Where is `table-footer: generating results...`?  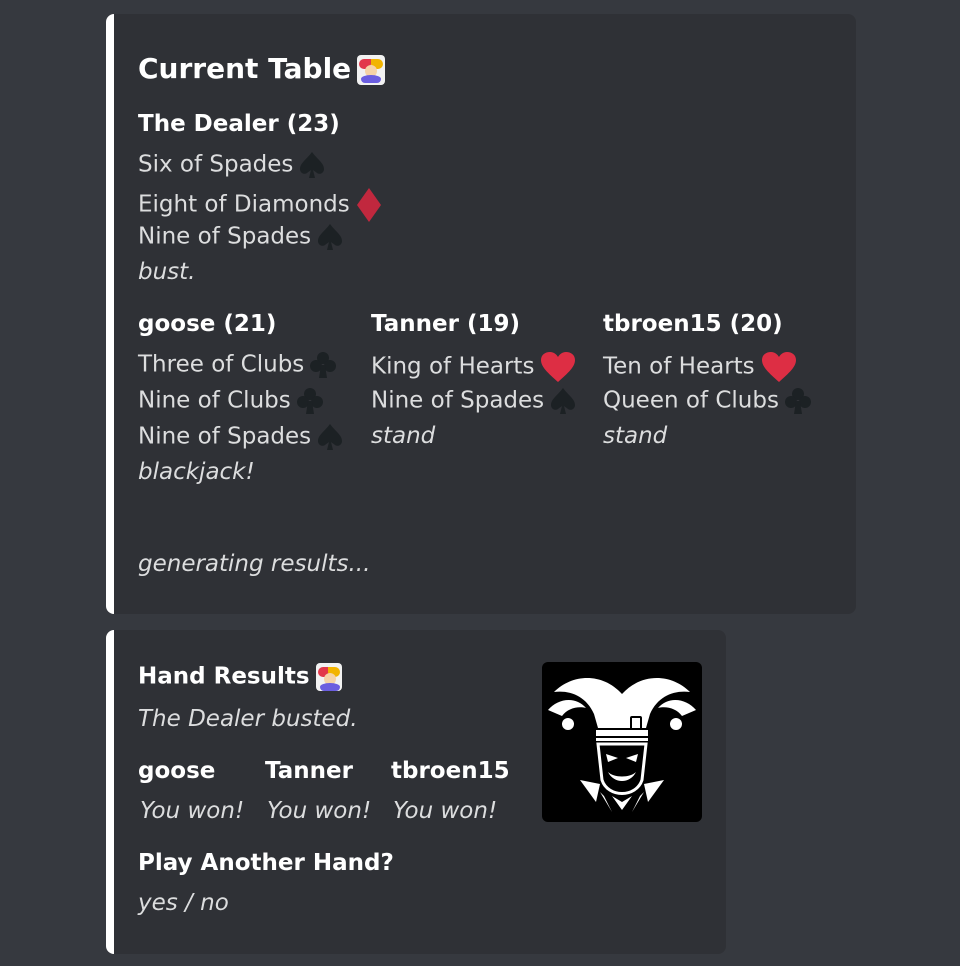
table-footer: generating results... is located at coordinates (254, 564).